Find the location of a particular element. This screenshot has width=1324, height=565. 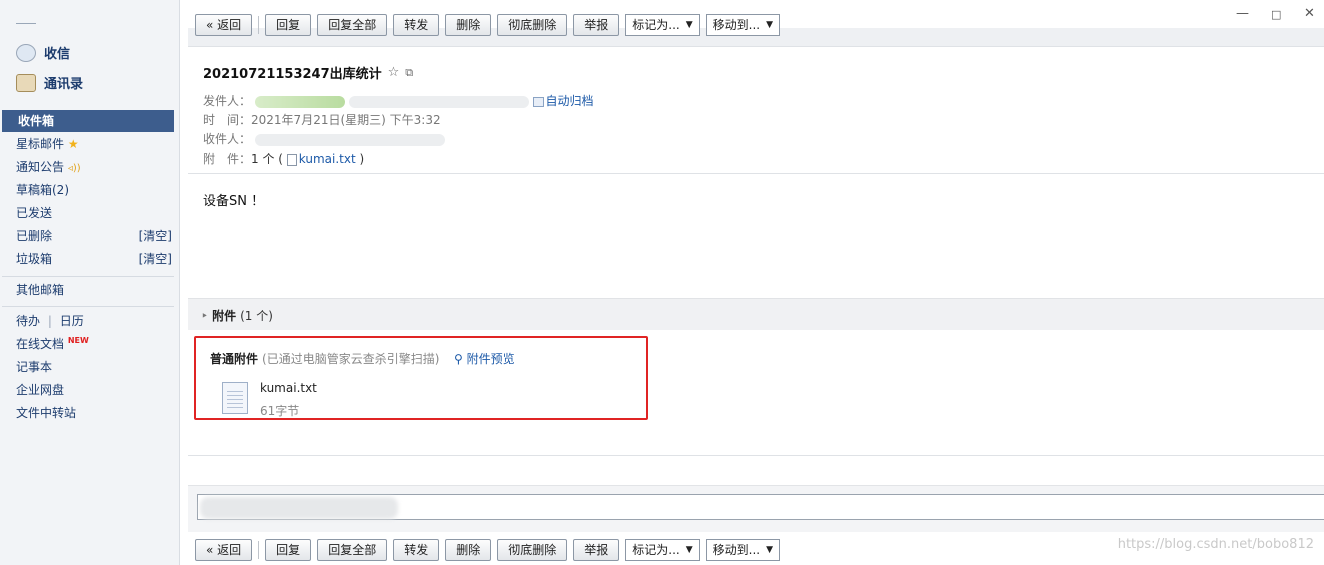

sidebar-item-receive: 收信 is located at coordinates (43, 52).